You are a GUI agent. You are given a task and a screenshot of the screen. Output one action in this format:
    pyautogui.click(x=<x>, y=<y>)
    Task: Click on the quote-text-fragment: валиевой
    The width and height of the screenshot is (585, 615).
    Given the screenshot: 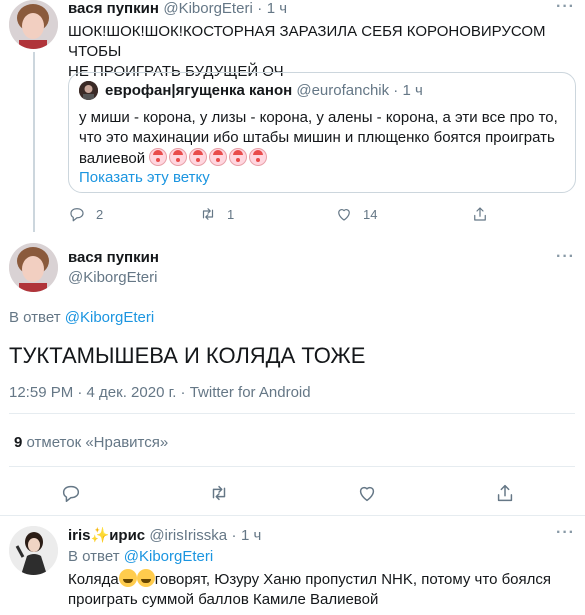 What is the action you would take?
    pyautogui.click(x=112, y=158)
    